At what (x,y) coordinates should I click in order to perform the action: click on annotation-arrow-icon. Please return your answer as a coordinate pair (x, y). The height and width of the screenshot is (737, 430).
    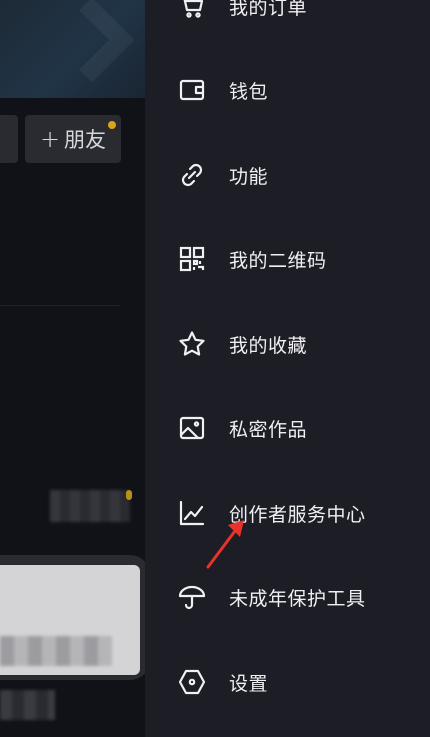
    Looking at the image, I should click on (225, 544).